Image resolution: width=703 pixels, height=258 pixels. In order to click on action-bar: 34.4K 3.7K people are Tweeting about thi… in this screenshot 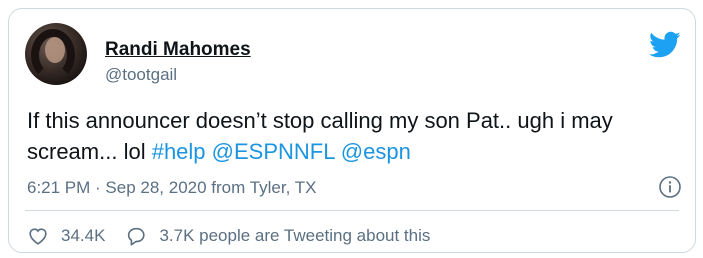, I will do `click(228, 236)`.